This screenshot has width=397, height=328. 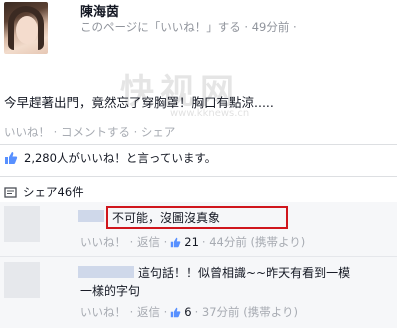 I want to click on share-icon, so click(x=10, y=192).